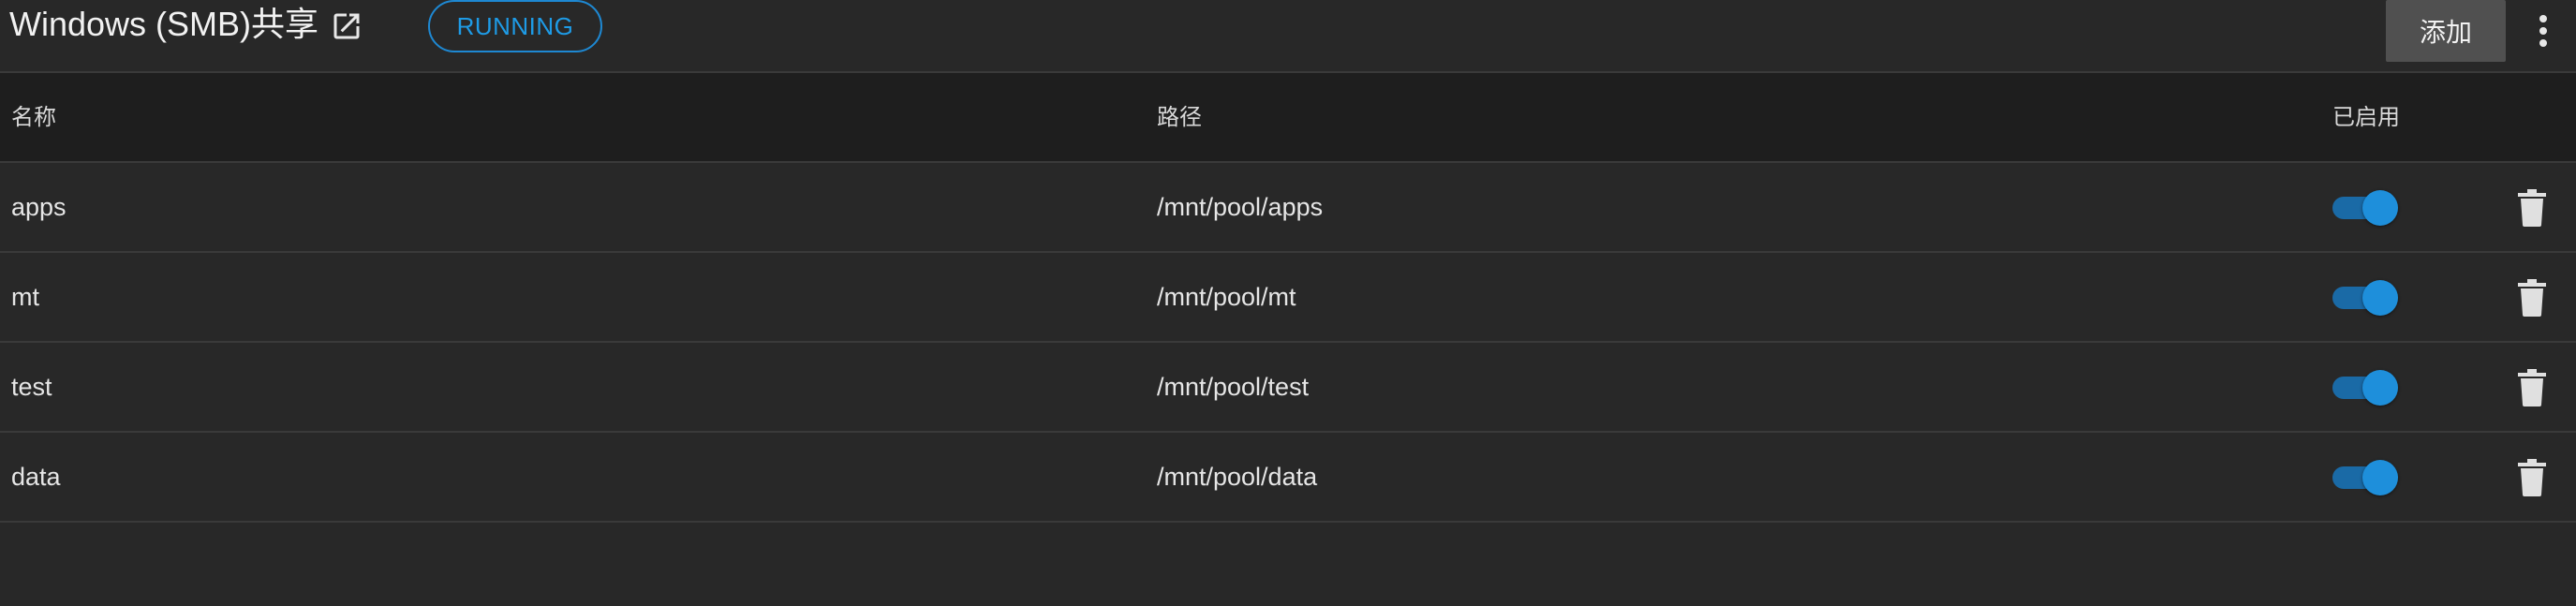 The width and height of the screenshot is (2576, 606). What do you see at coordinates (1226, 297) in the screenshot?
I see `share-path: /mnt/pool/mt` at bounding box center [1226, 297].